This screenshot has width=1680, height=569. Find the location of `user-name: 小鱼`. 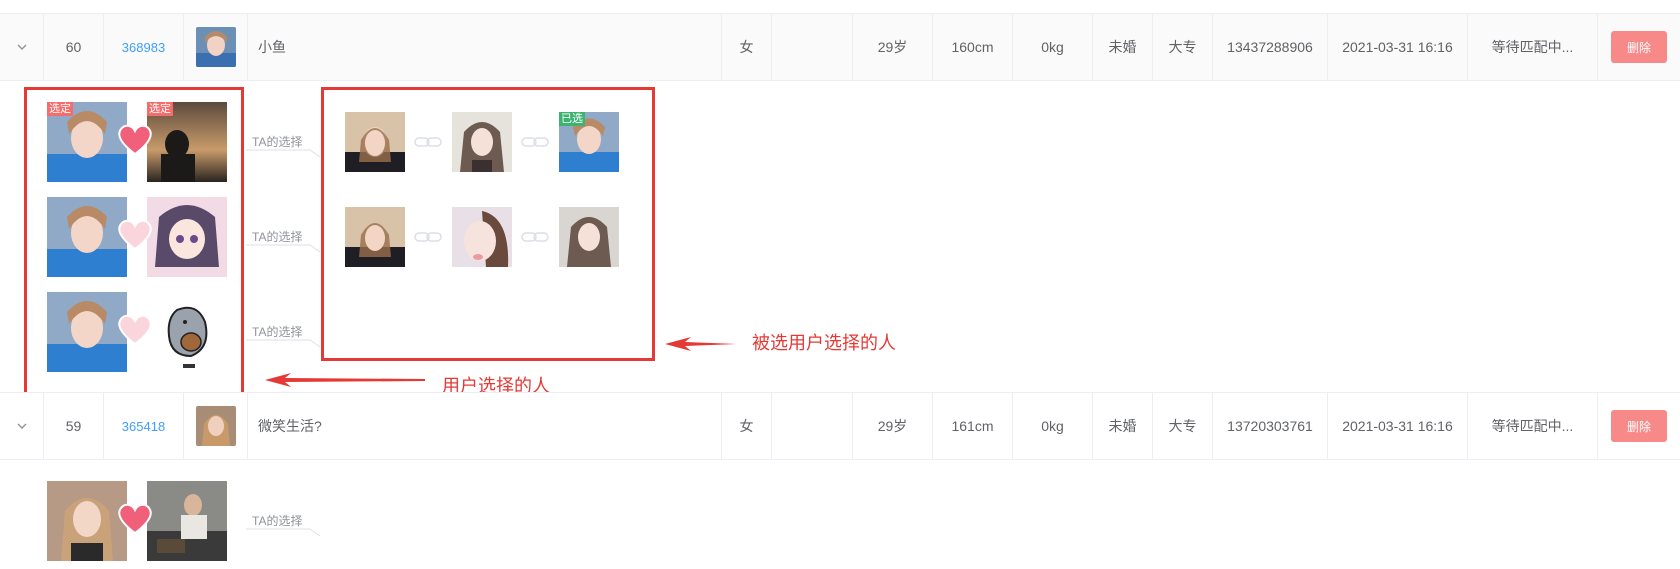

user-name: 小鱼 is located at coordinates (485, 47).